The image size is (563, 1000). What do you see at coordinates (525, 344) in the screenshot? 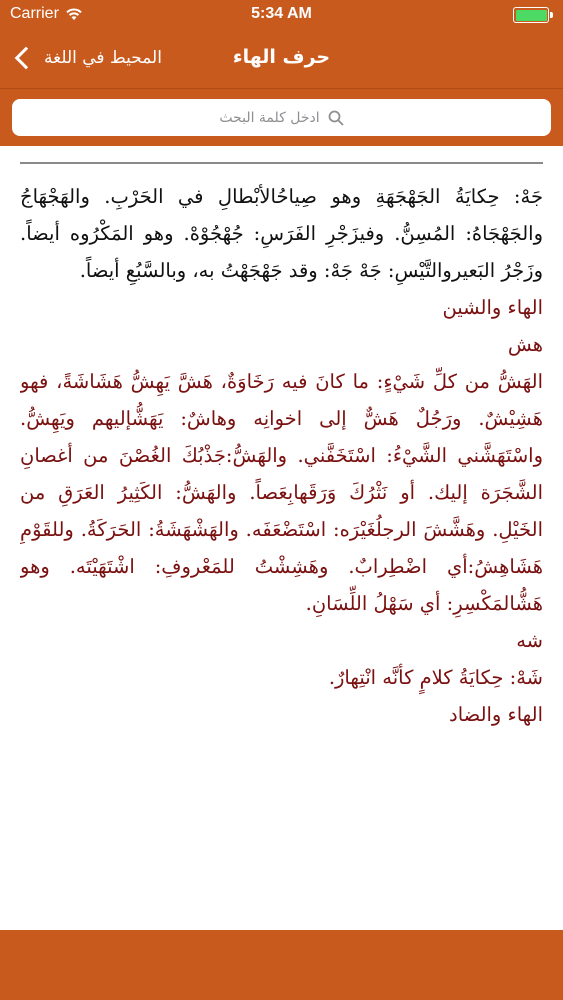
I see `root-heading: هش` at bounding box center [525, 344].